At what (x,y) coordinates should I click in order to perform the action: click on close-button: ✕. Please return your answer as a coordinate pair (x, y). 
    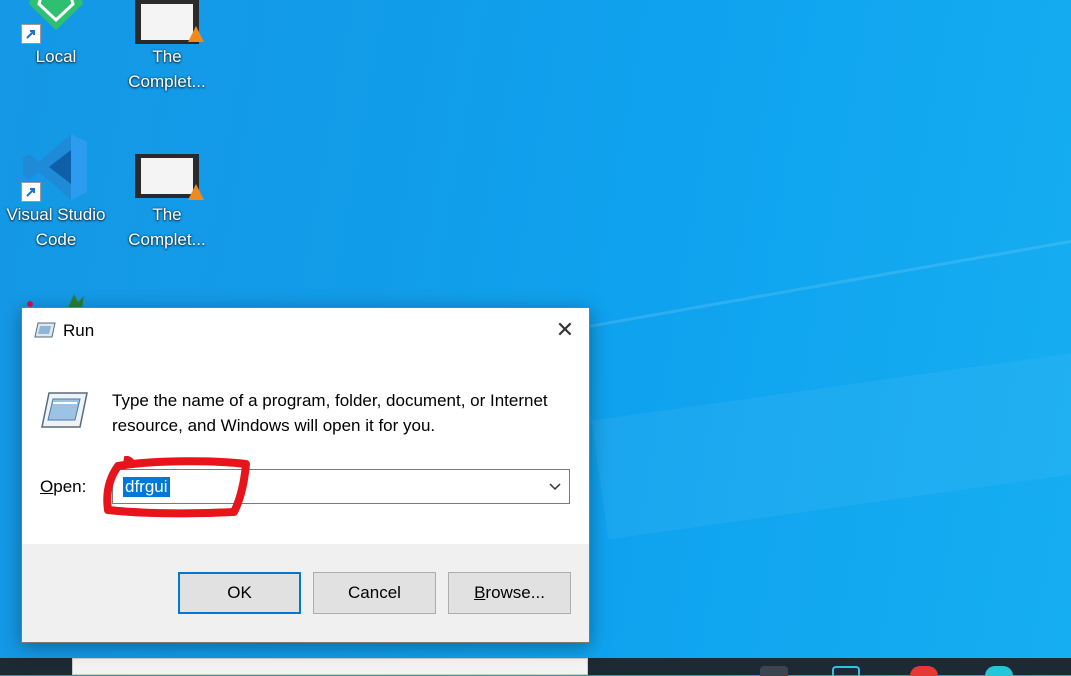
    Looking at the image, I should click on (565, 330).